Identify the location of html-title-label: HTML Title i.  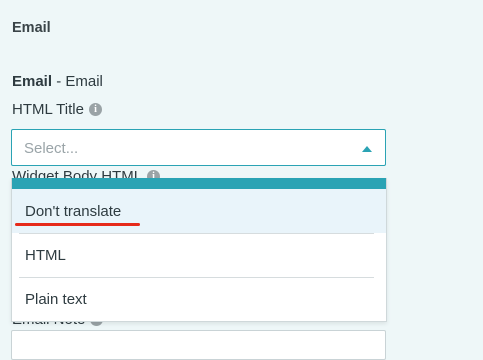
(57, 109).